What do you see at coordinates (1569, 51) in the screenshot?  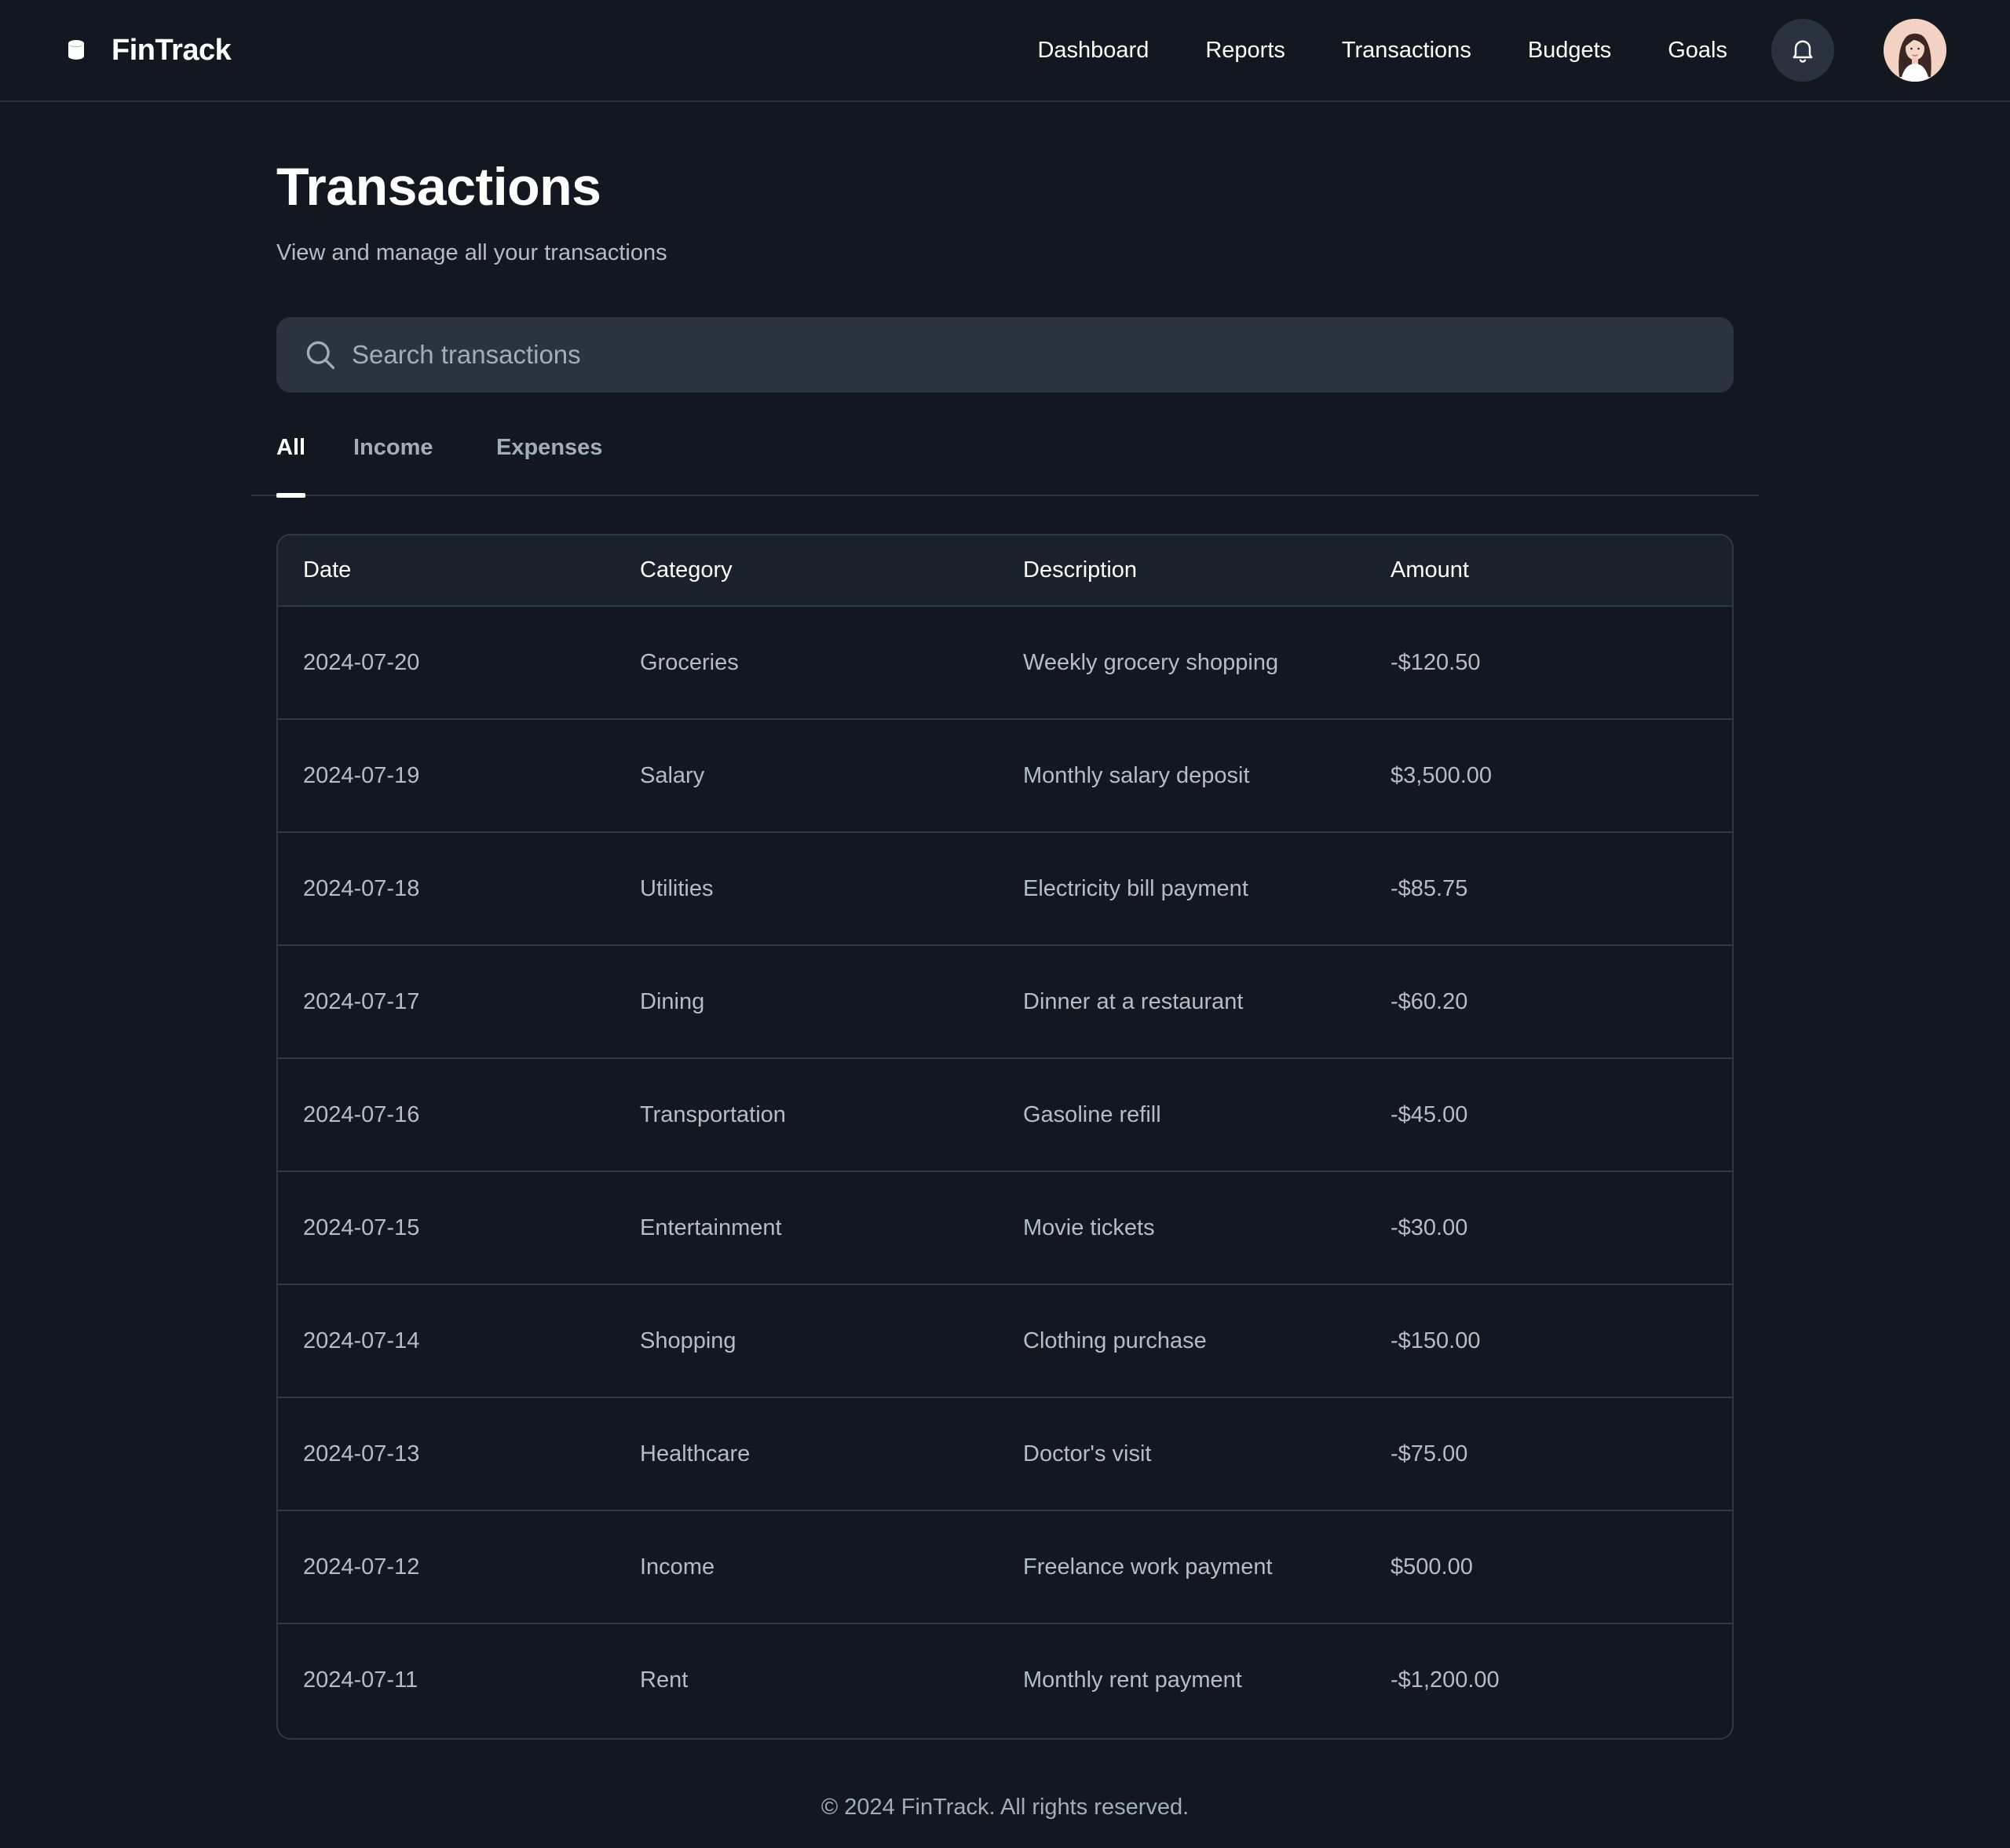 I see `nav-budgets: Budgets` at bounding box center [1569, 51].